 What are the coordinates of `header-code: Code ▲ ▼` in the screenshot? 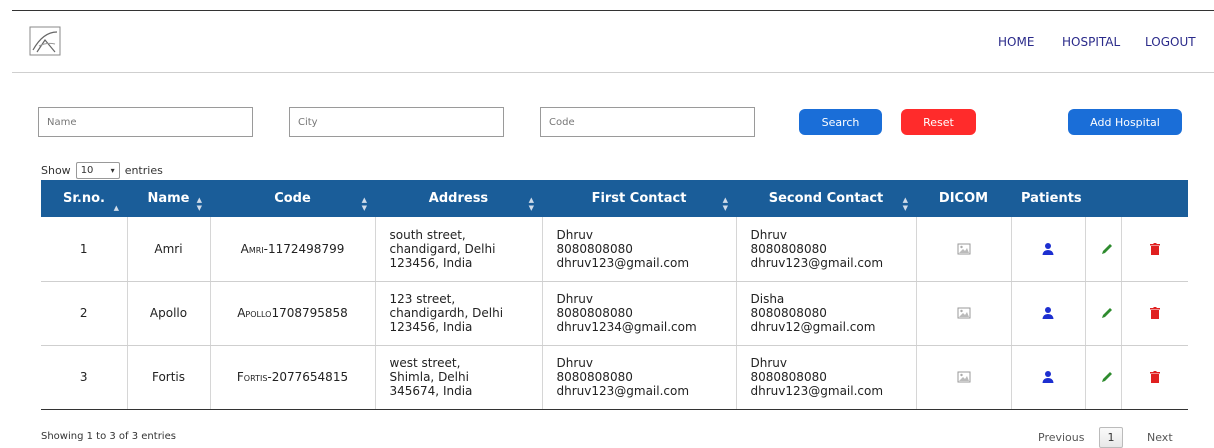 It's located at (292, 198).